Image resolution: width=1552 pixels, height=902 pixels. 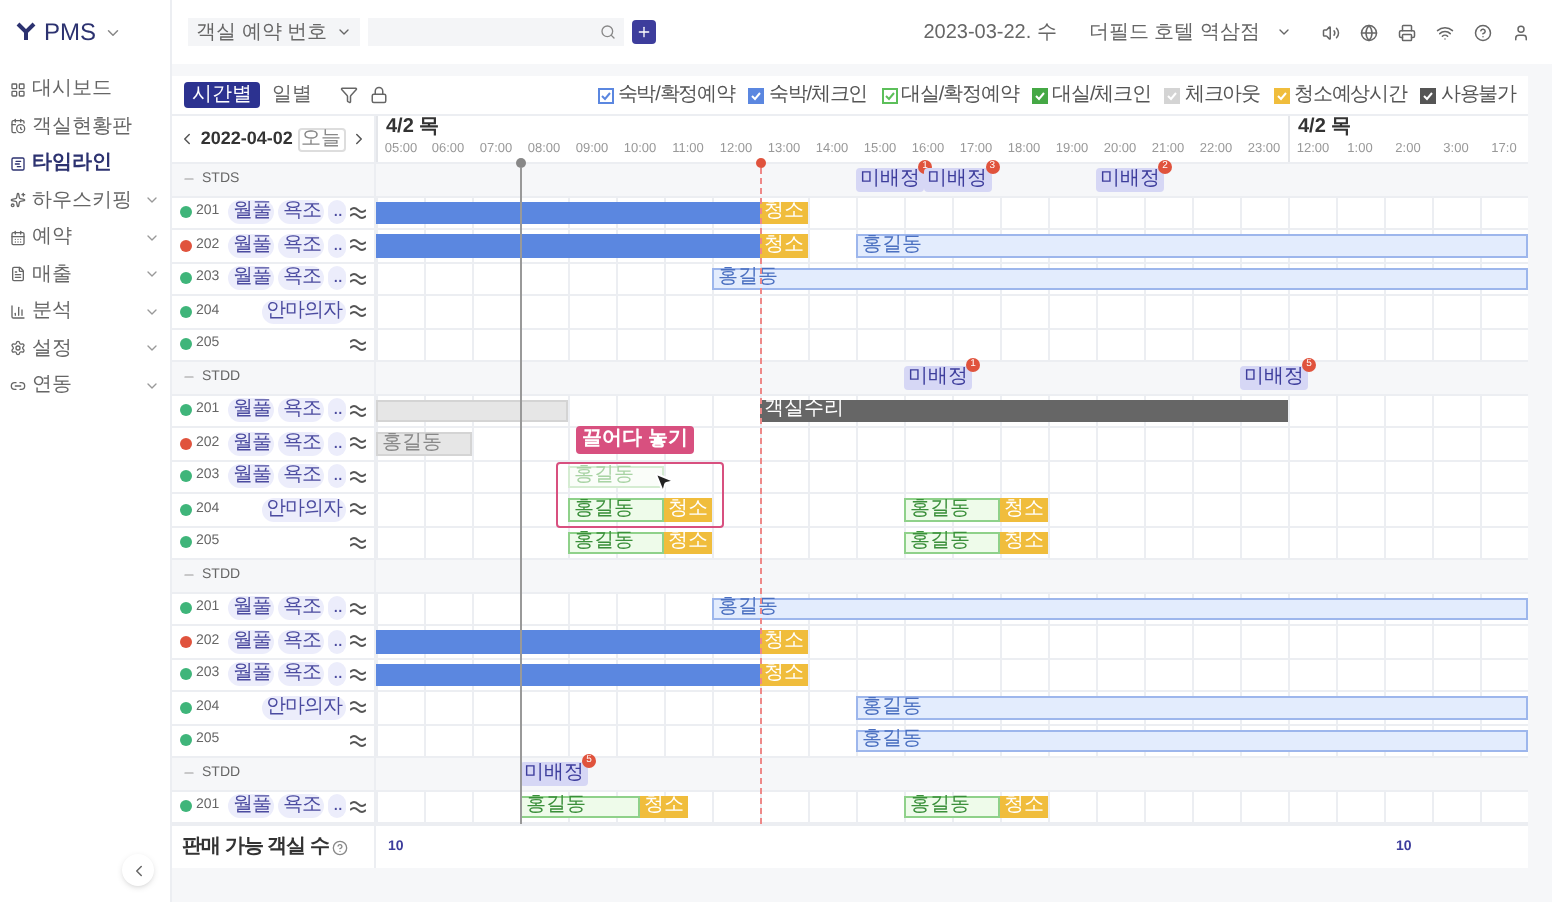 What do you see at coordinates (1445, 32) in the screenshot?
I see `wifi-icon` at bounding box center [1445, 32].